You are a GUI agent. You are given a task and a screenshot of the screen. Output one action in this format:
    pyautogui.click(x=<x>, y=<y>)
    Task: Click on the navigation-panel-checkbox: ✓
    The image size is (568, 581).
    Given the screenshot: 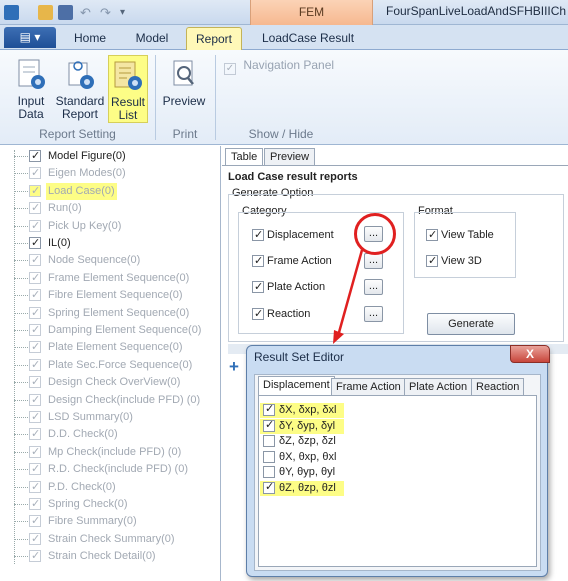 What is the action you would take?
    pyautogui.click(x=230, y=69)
    